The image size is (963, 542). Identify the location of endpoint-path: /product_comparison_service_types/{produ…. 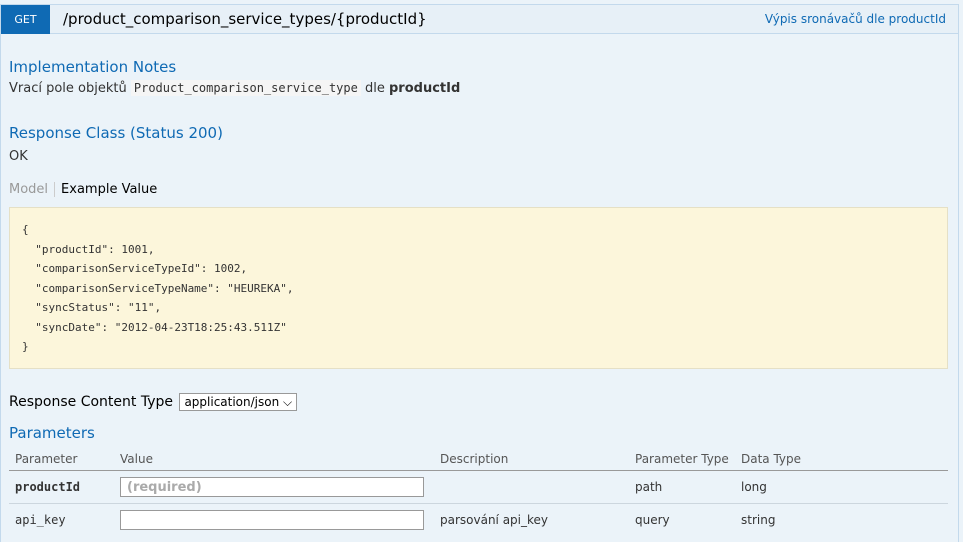
(245, 19).